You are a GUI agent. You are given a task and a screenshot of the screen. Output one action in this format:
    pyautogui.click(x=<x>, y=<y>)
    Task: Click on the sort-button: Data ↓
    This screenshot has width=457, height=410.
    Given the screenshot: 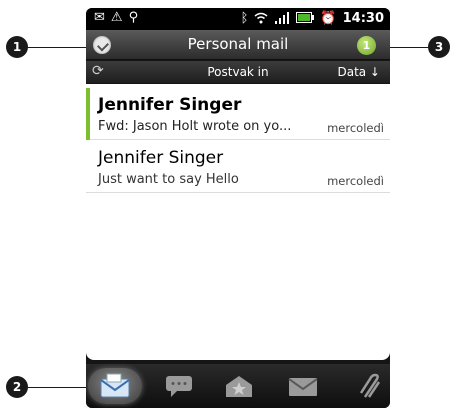 What is the action you would take?
    pyautogui.click(x=358, y=72)
    